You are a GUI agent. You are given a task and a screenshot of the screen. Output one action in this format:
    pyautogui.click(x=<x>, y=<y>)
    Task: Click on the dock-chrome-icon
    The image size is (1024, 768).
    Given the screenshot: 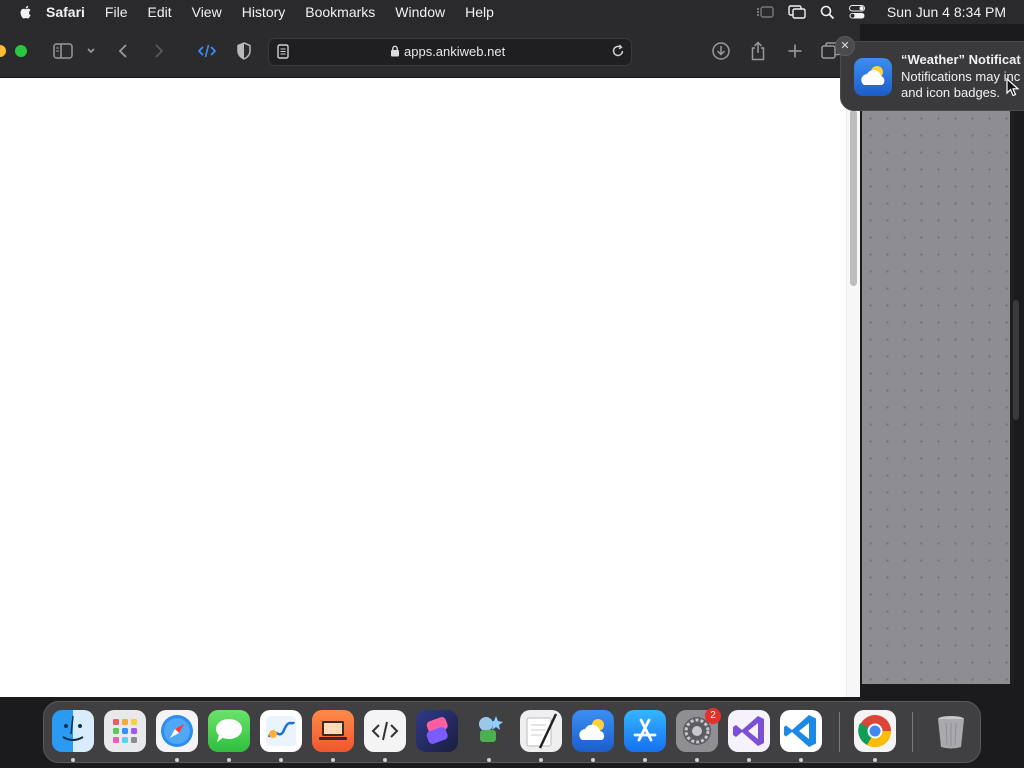 What is the action you would take?
    pyautogui.click(x=875, y=731)
    